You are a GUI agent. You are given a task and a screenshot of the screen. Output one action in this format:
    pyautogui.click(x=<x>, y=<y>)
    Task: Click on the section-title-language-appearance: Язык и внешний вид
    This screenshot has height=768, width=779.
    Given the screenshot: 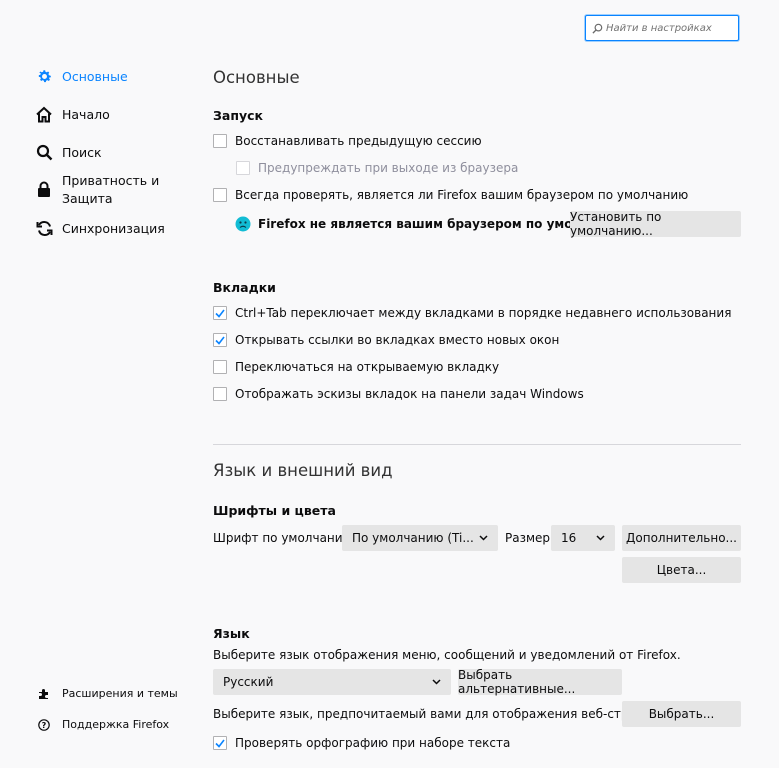 What is the action you would take?
    pyautogui.click(x=303, y=470)
    